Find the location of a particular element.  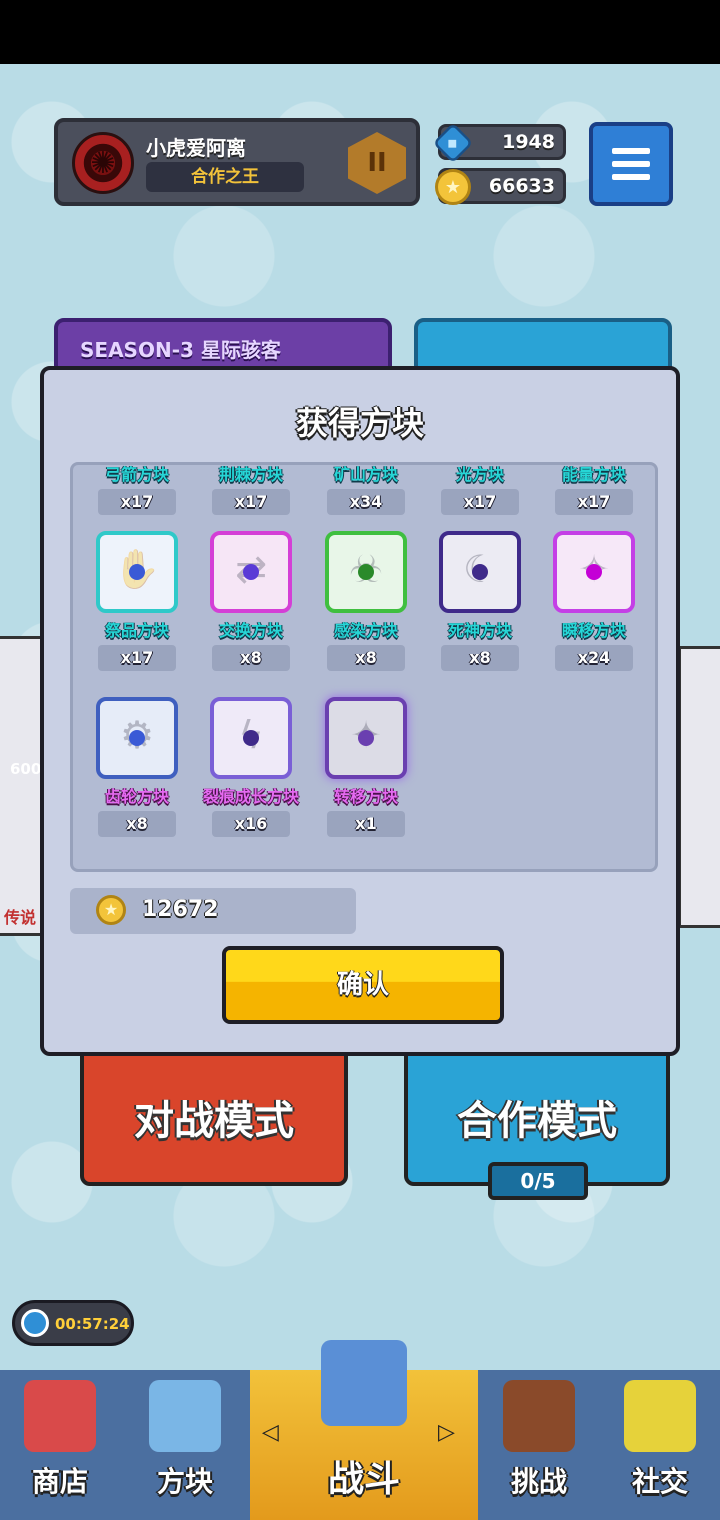

cube-item: ✧ 瞬移方块 x24 is located at coordinates (594, 601).